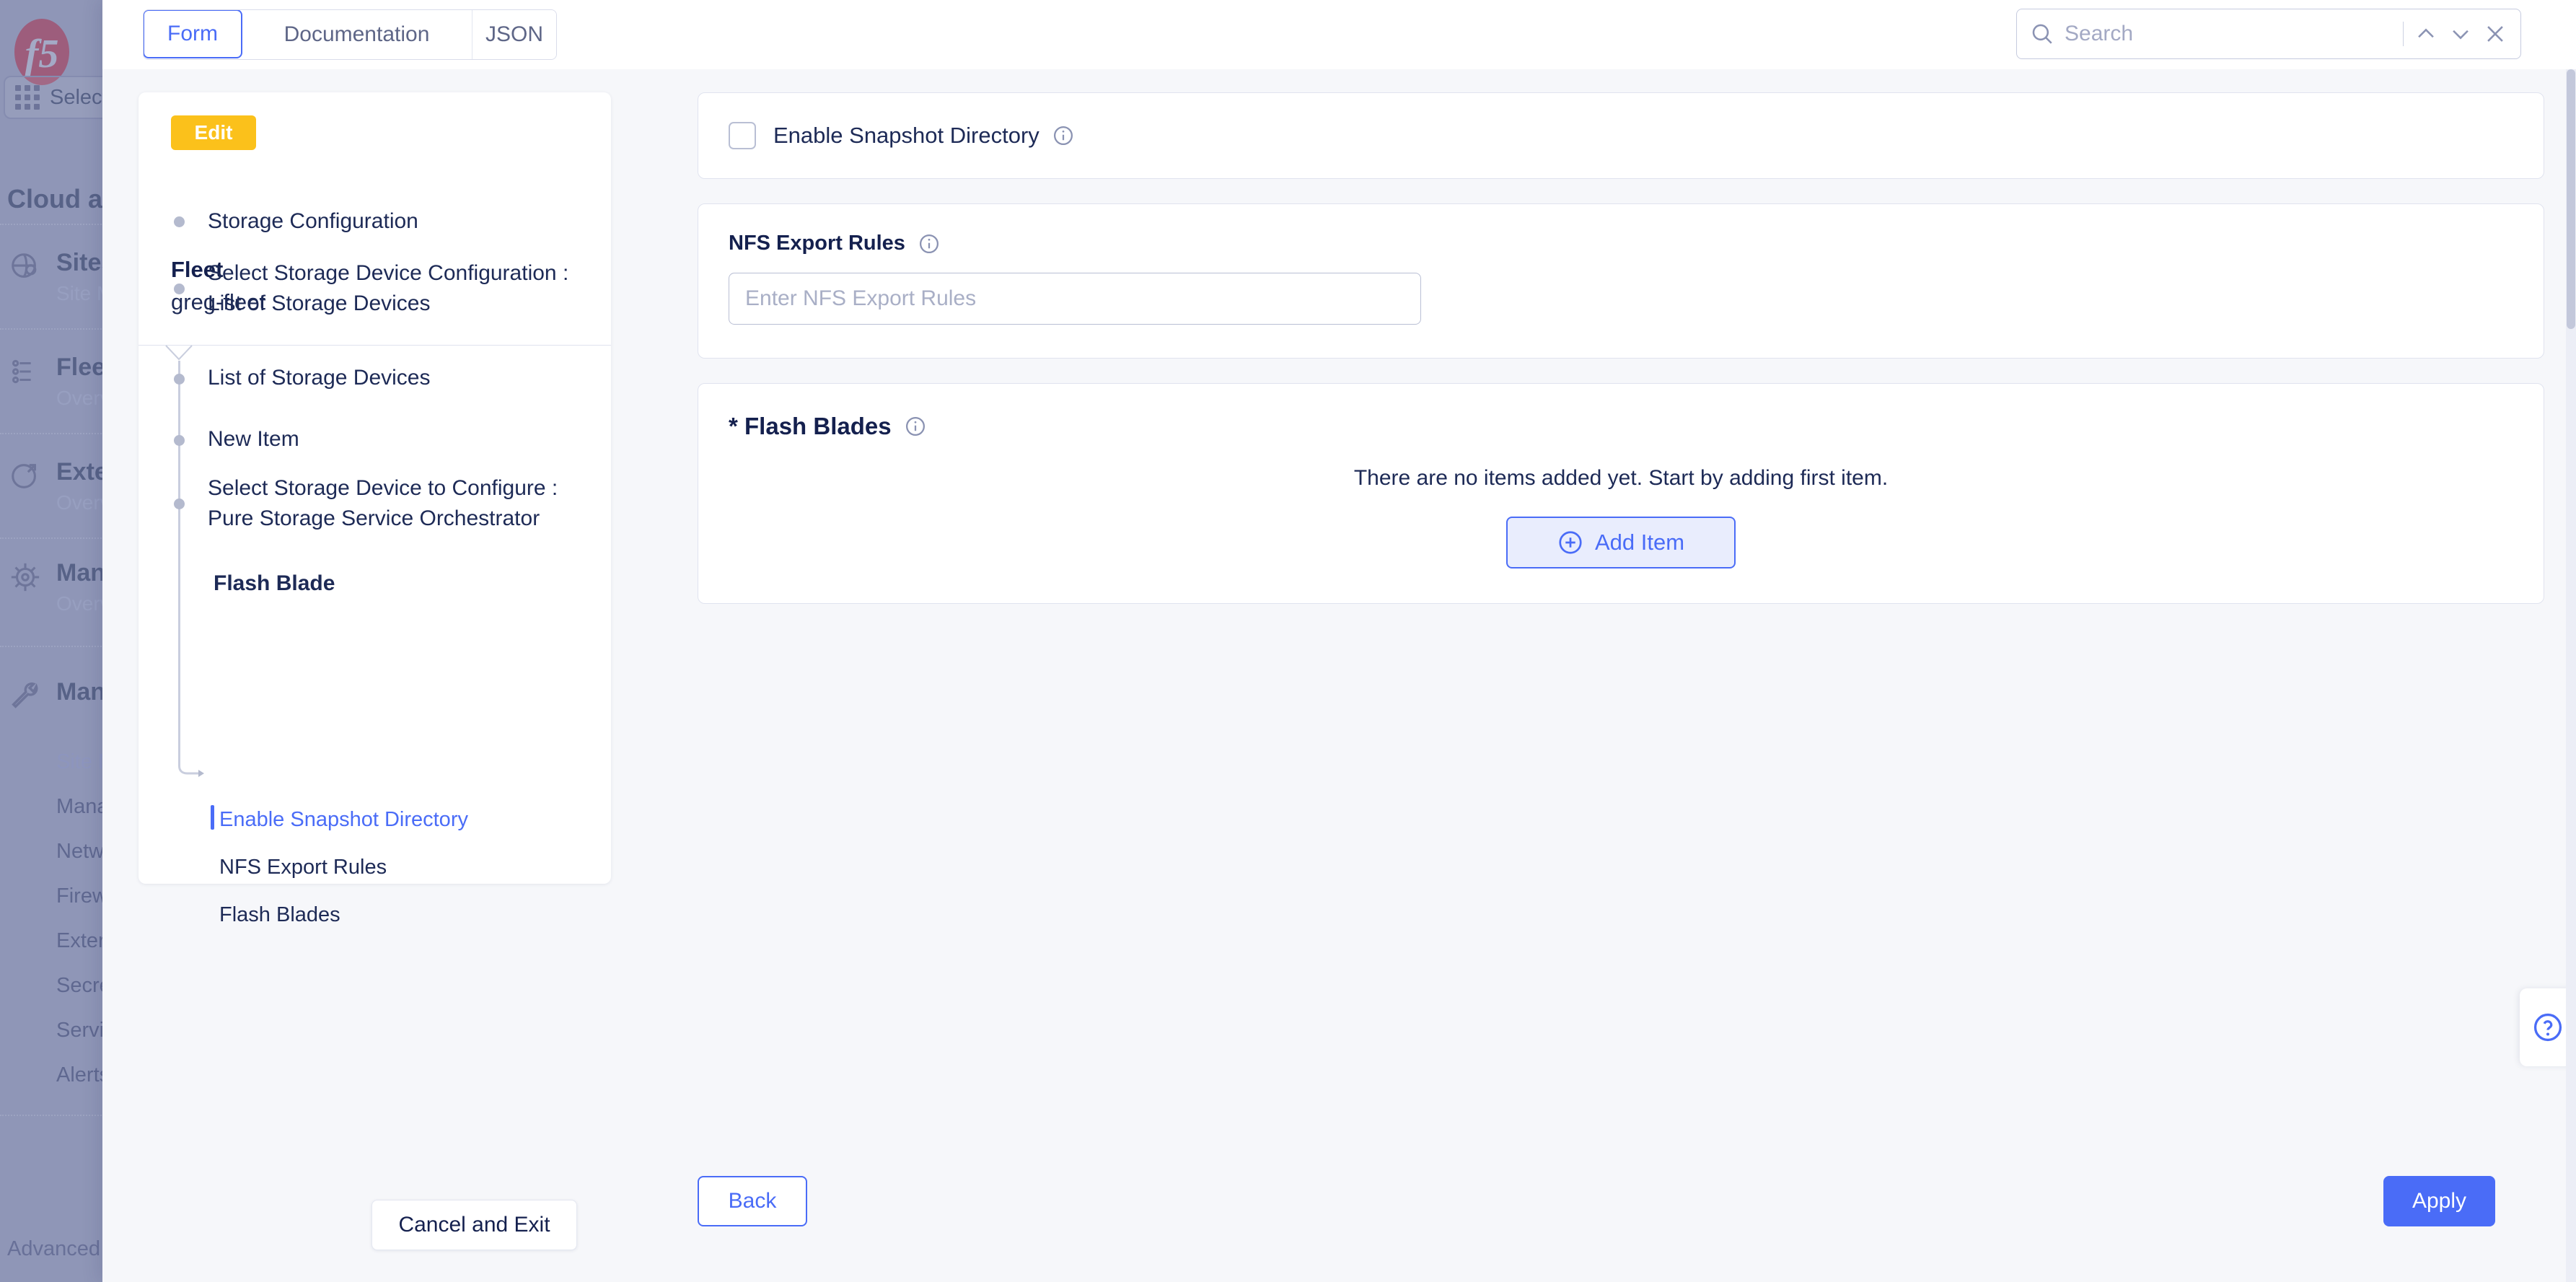 Image resolution: width=2576 pixels, height=1282 pixels. I want to click on chevron-up-icon, so click(2426, 34).